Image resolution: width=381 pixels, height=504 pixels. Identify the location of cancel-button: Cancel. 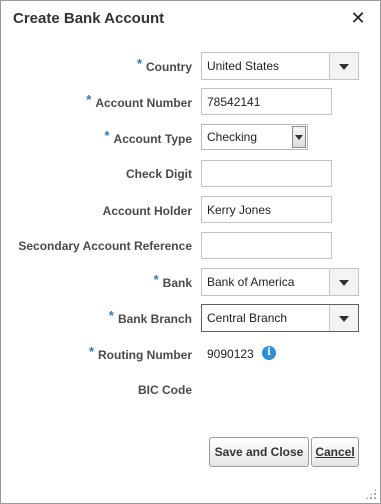
(335, 452).